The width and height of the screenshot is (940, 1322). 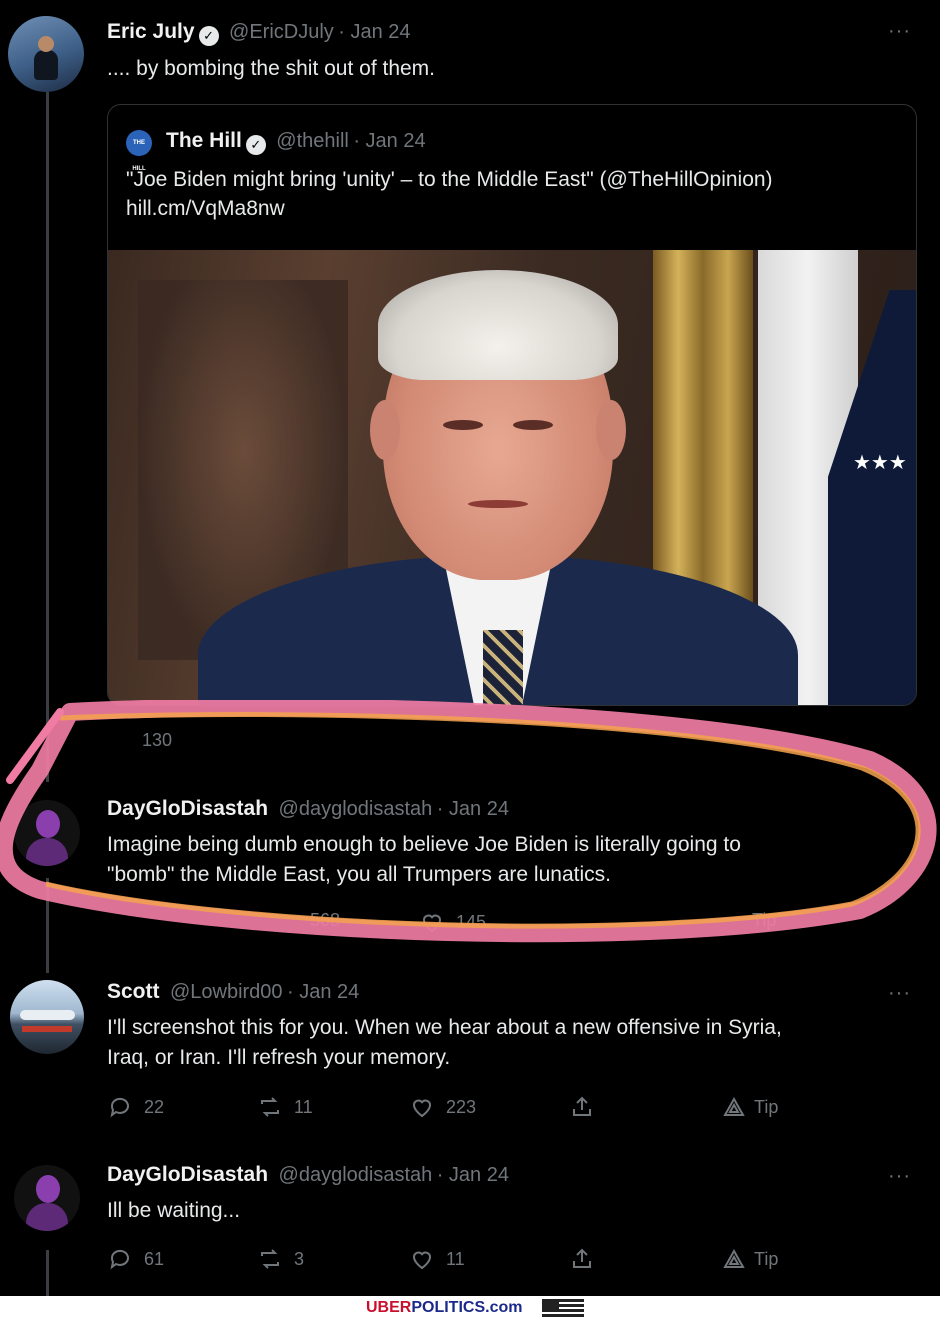 I want to click on quoted-link: hill.cm/VqMa8nw, so click(x=205, y=209).